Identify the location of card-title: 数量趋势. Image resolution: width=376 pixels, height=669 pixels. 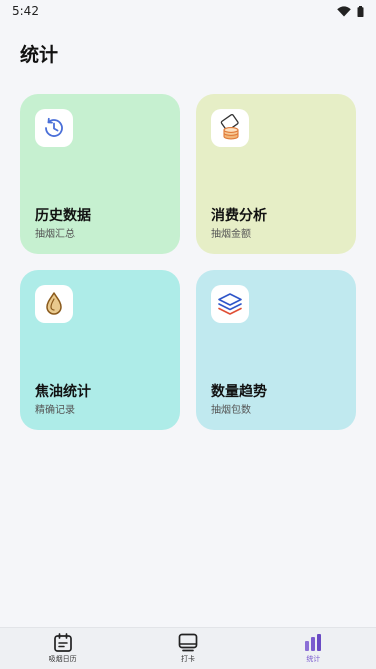
(239, 392).